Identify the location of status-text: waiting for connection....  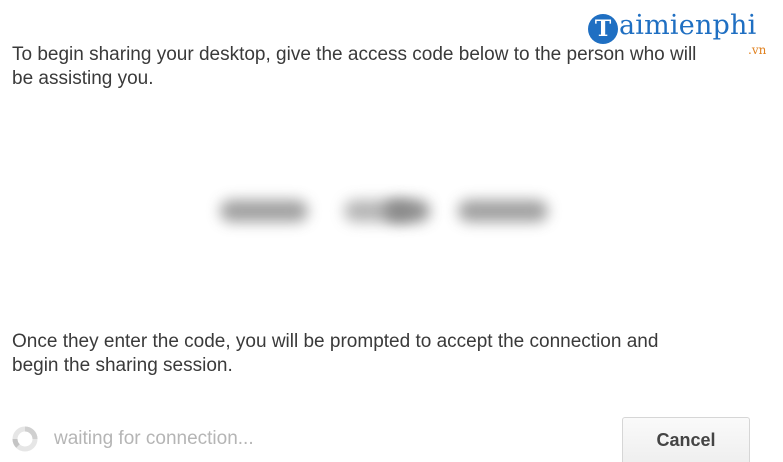
(154, 438).